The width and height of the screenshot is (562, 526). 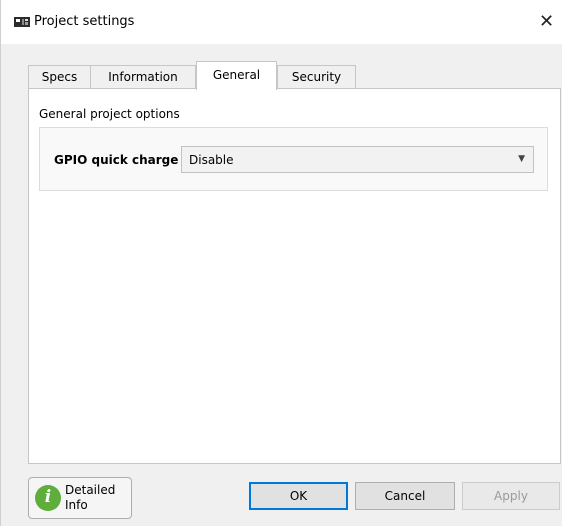 What do you see at coordinates (281, 22) in the screenshot?
I see `title-bar: Project settings ✕` at bounding box center [281, 22].